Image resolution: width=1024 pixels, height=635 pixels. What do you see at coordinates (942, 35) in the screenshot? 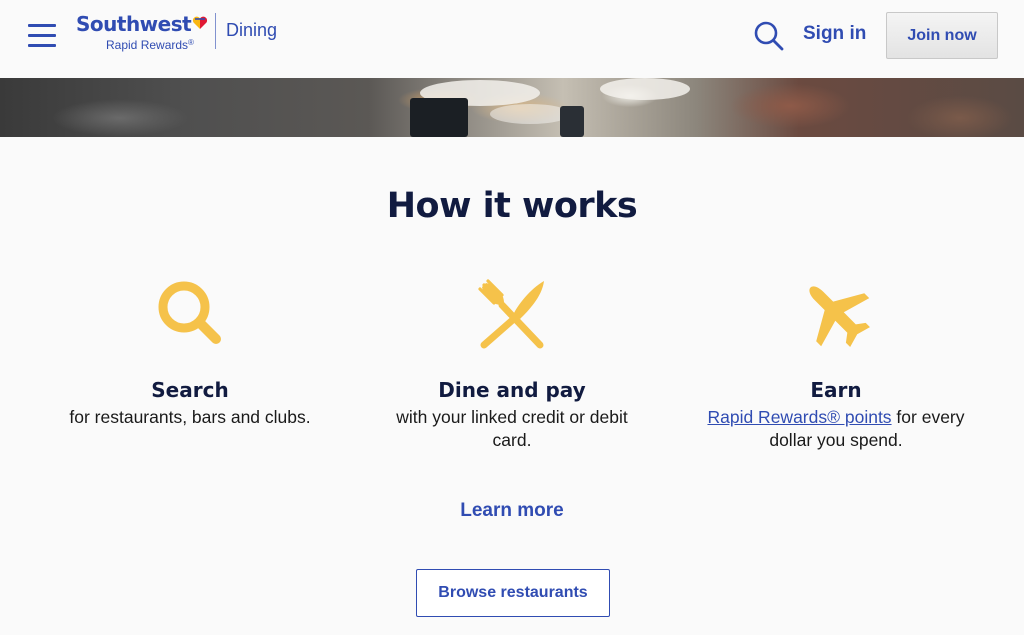
I see `join-now-button: Join now` at bounding box center [942, 35].